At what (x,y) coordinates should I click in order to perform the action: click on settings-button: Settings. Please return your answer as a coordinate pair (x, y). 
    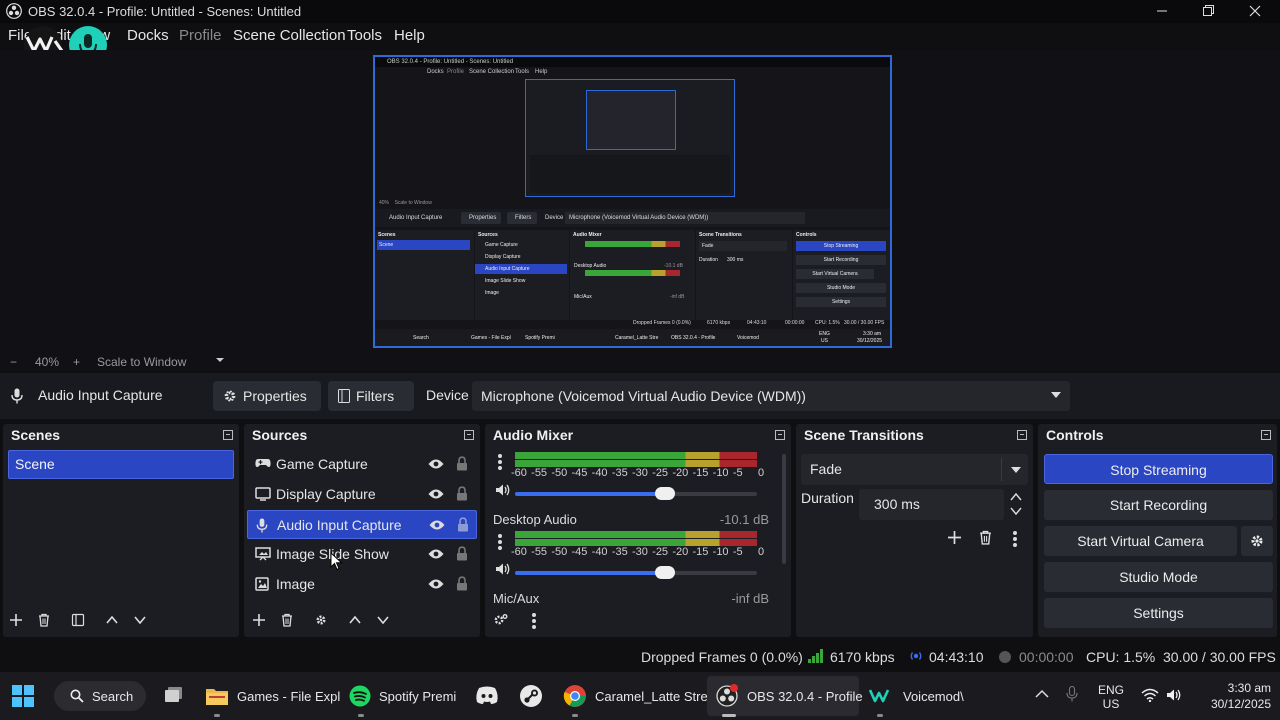
    Looking at the image, I should click on (1158, 613).